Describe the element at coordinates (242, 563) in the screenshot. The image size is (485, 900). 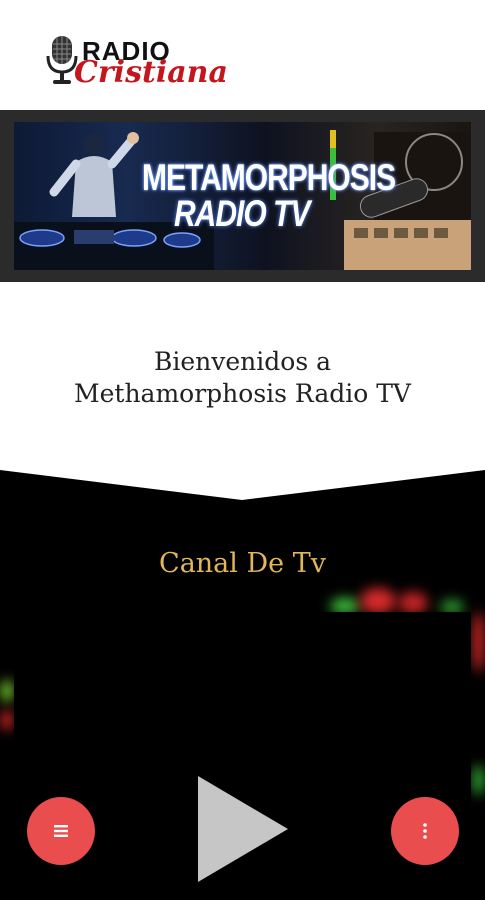
I see `section-title: Canal De Tv` at that location.